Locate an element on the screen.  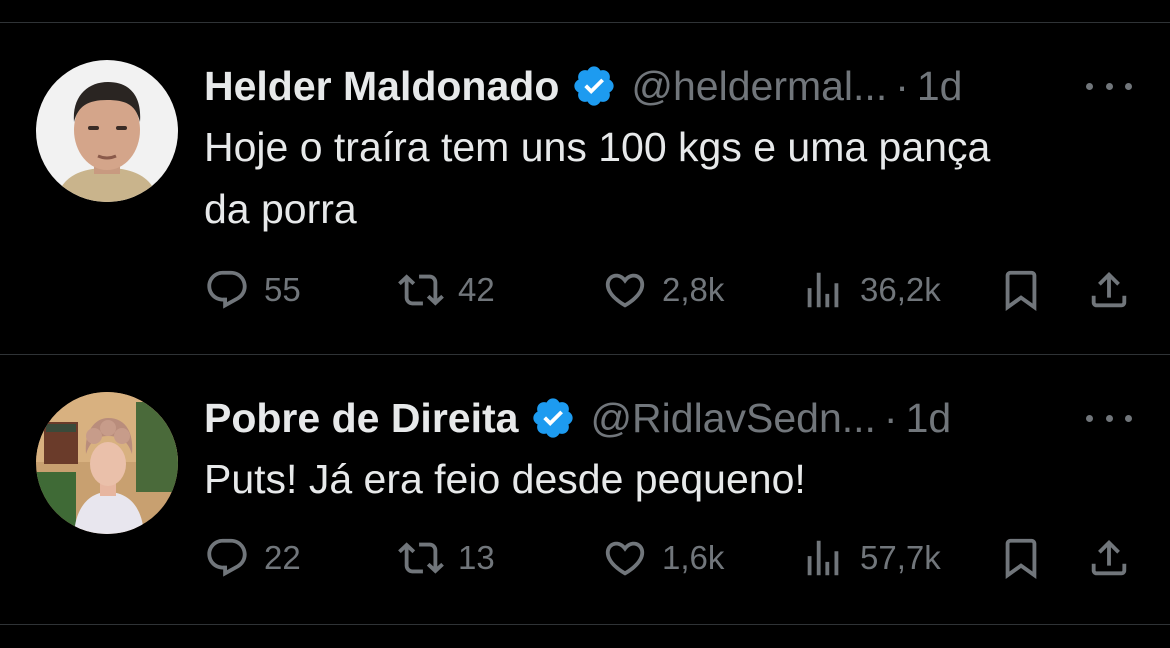
action-bar: 55 42 2,8k 36,2k is located at coordinates (674, 290).